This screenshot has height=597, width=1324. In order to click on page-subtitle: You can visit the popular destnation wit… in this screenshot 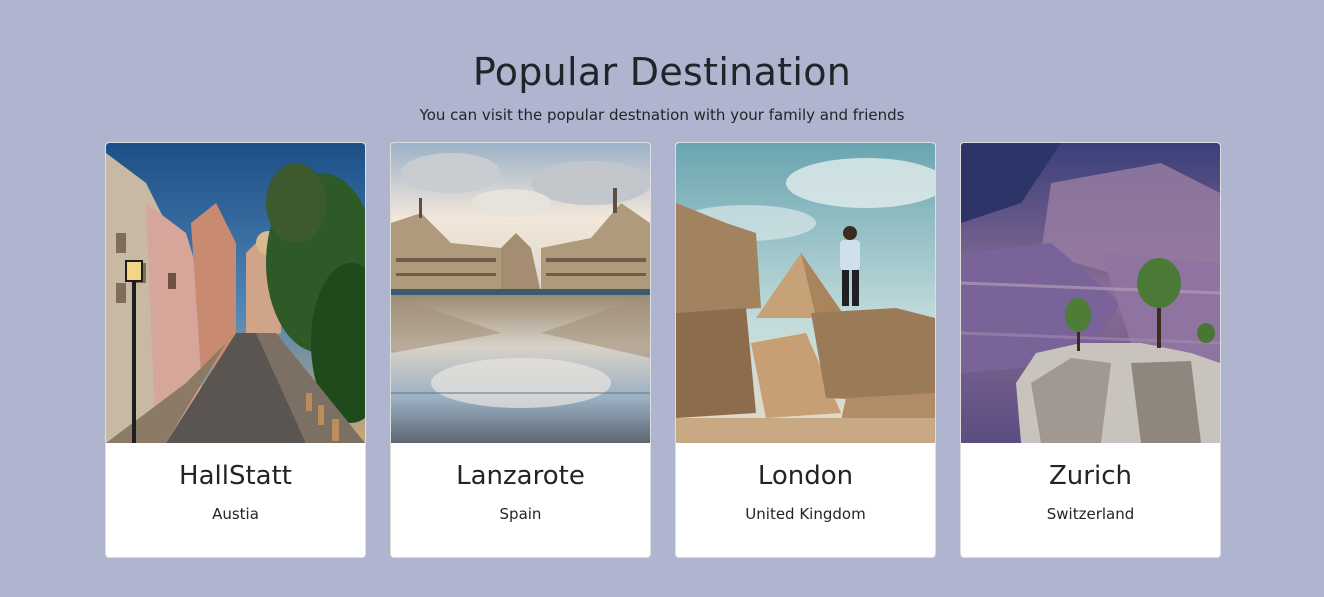, I will do `click(662, 115)`.